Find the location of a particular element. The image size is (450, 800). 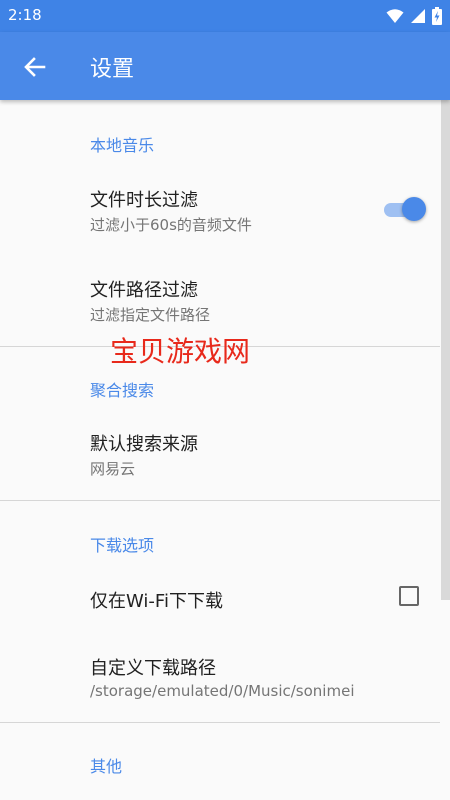

section-header-local-music: 本地音乐 is located at coordinates (122, 145).